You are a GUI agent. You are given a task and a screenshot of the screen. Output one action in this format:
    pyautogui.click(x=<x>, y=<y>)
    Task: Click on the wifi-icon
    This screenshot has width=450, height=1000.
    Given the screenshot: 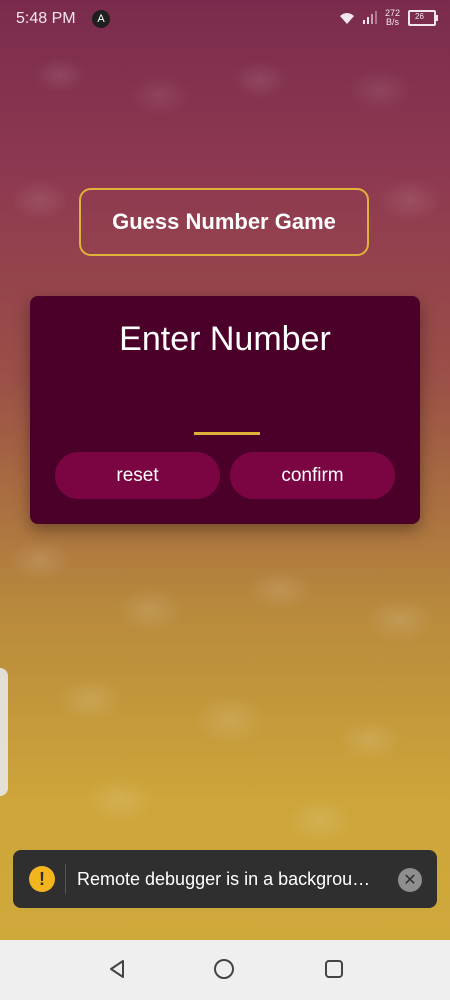 What is the action you would take?
    pyautogui.click(x=346, y=18)
    